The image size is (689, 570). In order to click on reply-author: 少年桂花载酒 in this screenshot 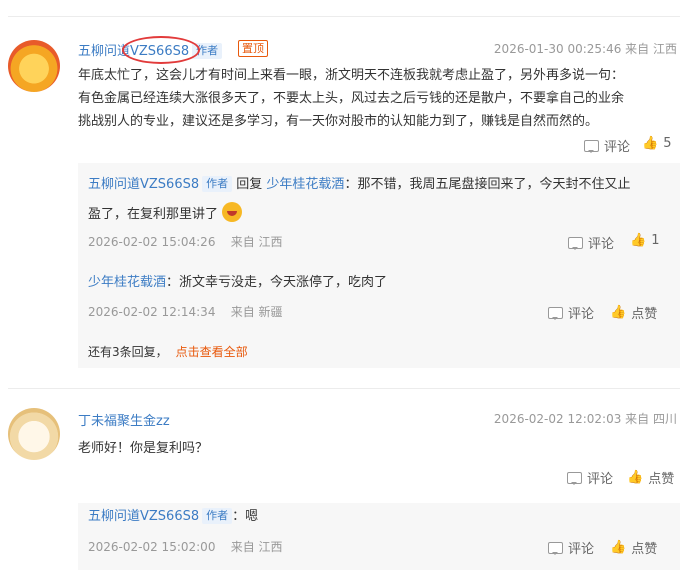, I will do `click(127, 282)`.